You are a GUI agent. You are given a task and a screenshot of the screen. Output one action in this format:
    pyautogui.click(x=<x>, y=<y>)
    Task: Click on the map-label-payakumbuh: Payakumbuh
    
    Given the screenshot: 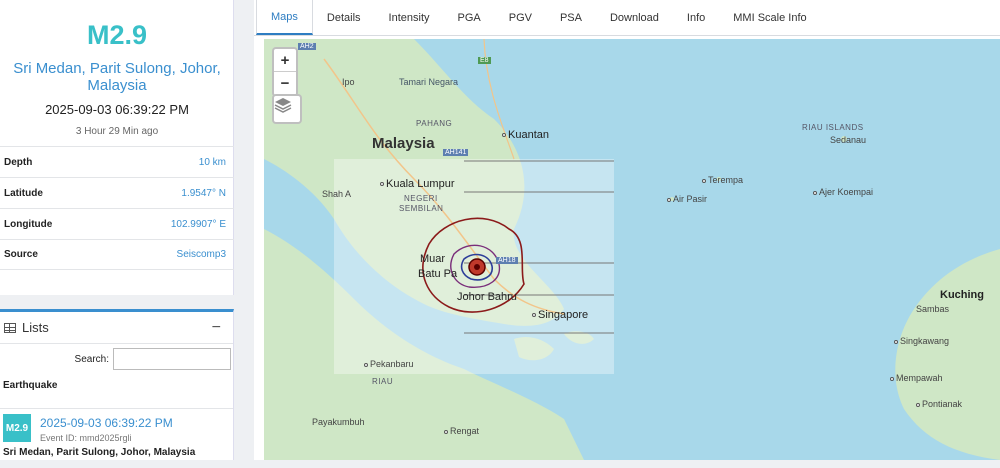 What is the action you would take?
    pyautogui.click(x=338, y=422)
    